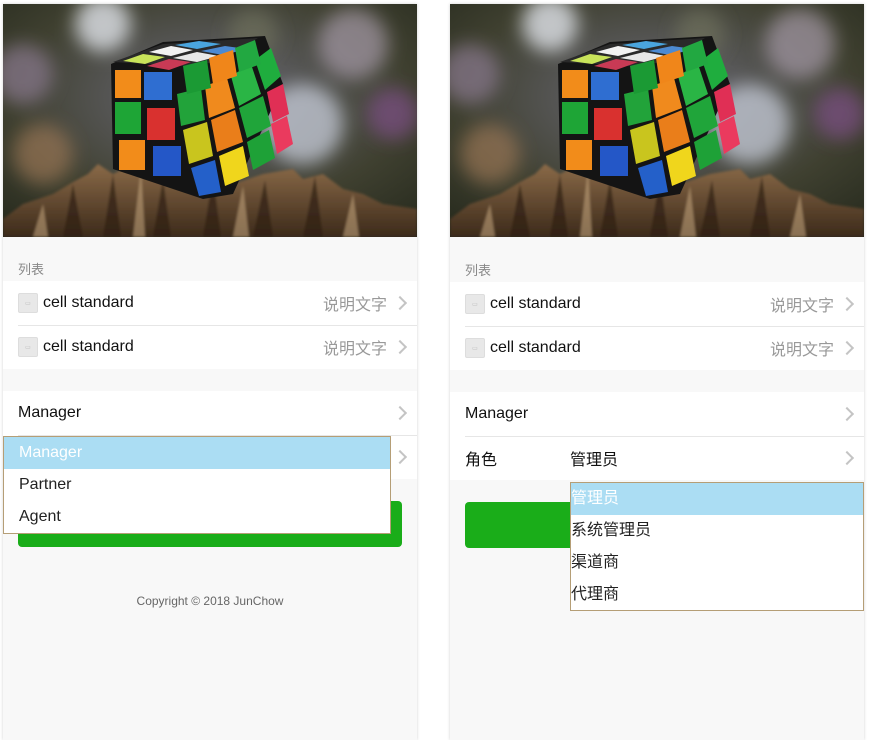 The height and width of the screenshot is (740, 869). Describe the element at coordinates (197, 517) in the screenshot. I see `dropdown-option: Agent` at that location.